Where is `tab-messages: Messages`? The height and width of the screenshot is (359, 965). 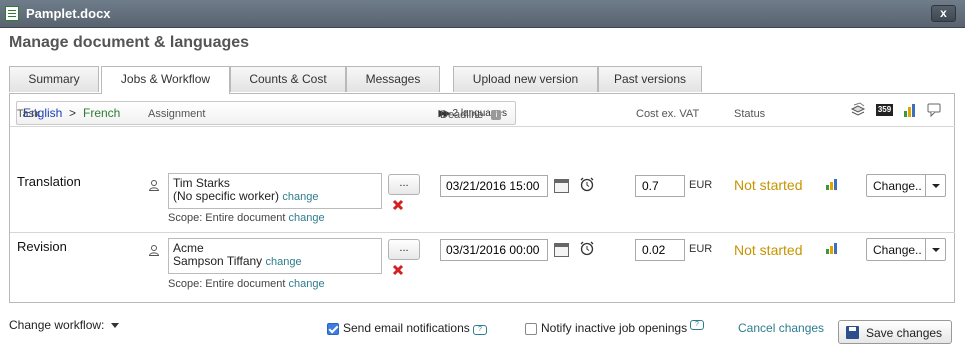 tab-messages: Messages is located at coordinates (393, 79).